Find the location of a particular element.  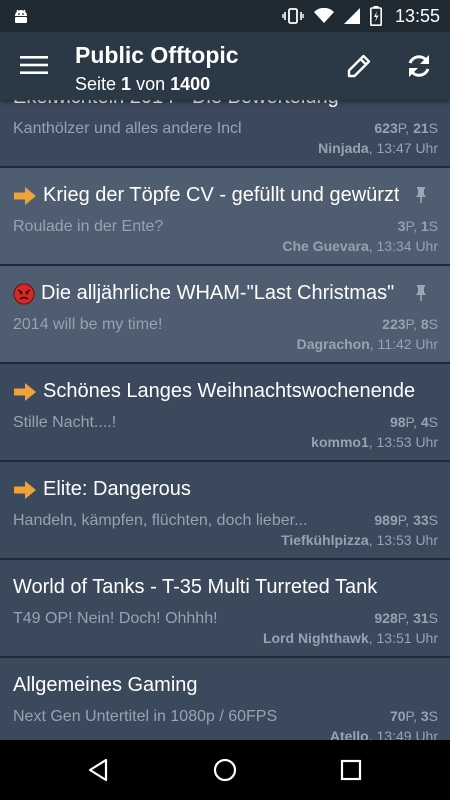

android-icon is located at coordinates (21, 18).